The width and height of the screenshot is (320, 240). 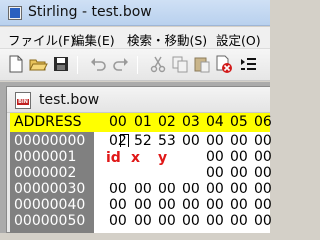 I want to click on bin-file-icon-label: BIN, so click(x=23, y=102).